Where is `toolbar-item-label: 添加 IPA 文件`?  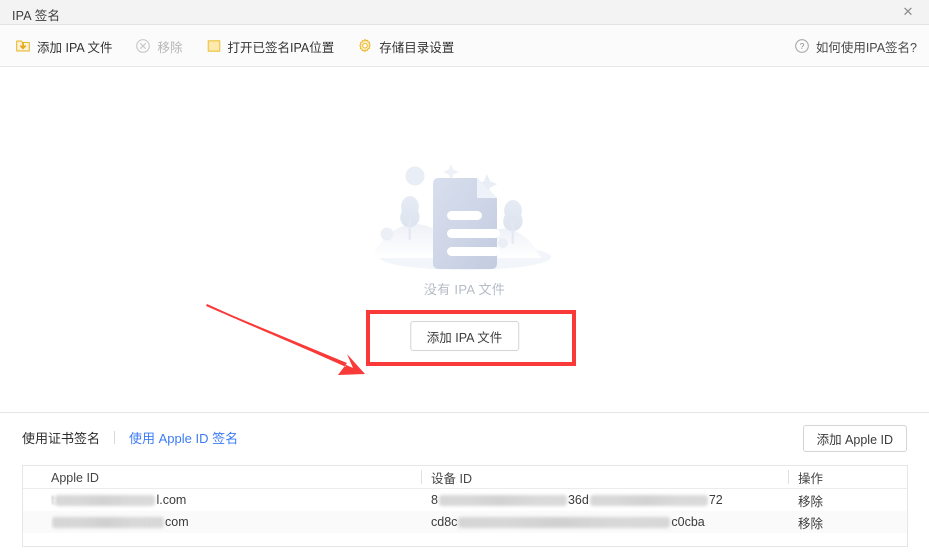 toolbar-item-label: 添加 IPA 文件 is located at coordinates (75, 47).